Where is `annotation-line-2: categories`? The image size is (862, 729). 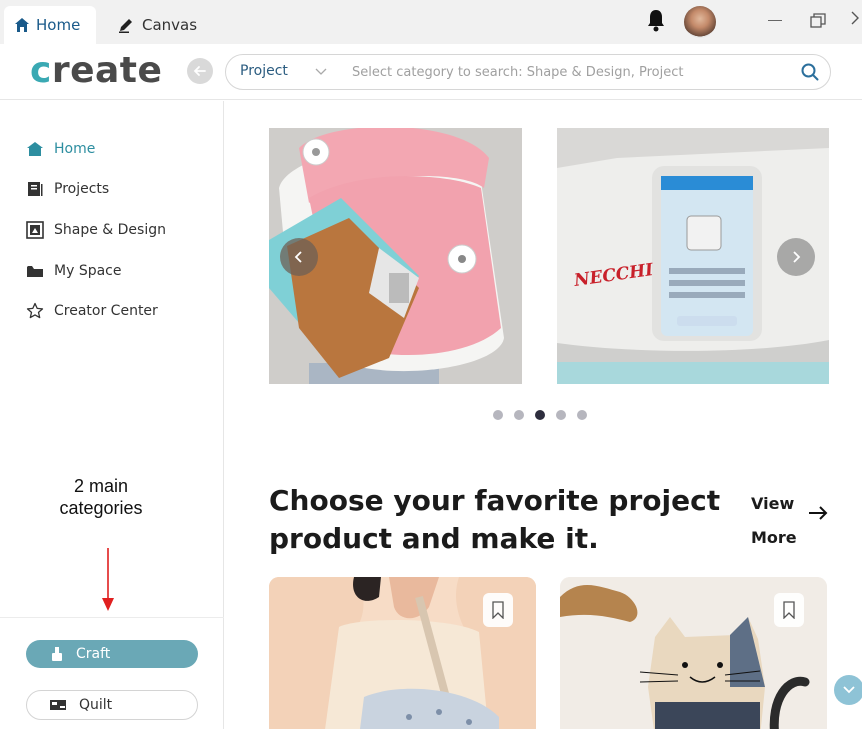
annotation-line-2: categories is located at coordinates (101, 508).